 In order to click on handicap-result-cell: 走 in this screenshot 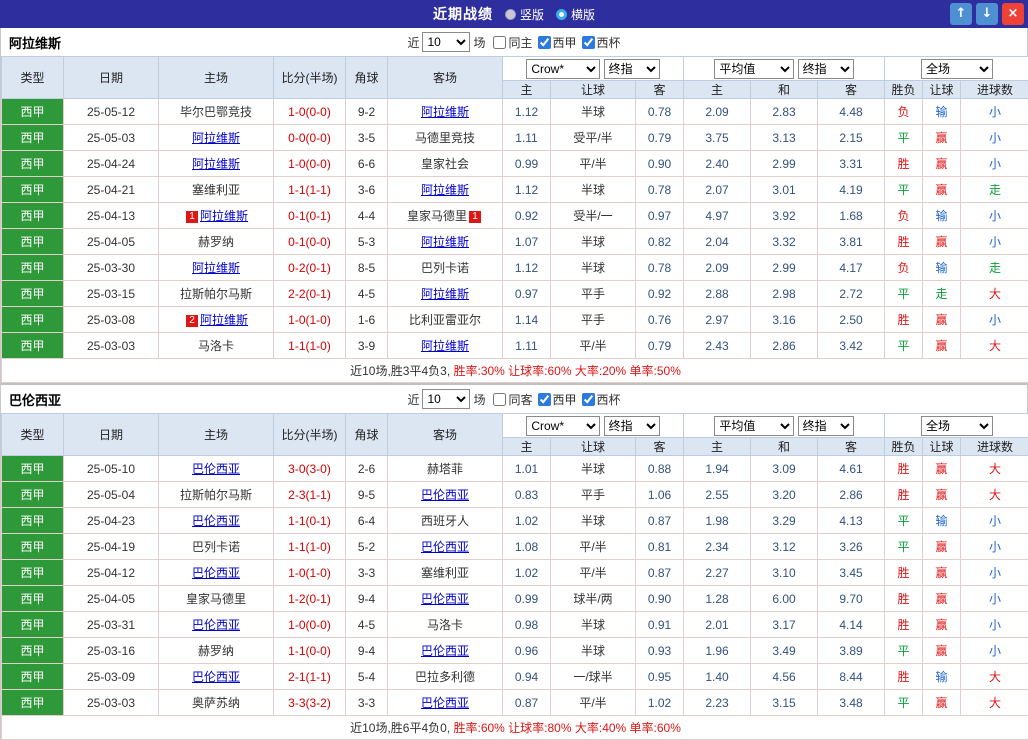, I will do `click(942, 294)`.